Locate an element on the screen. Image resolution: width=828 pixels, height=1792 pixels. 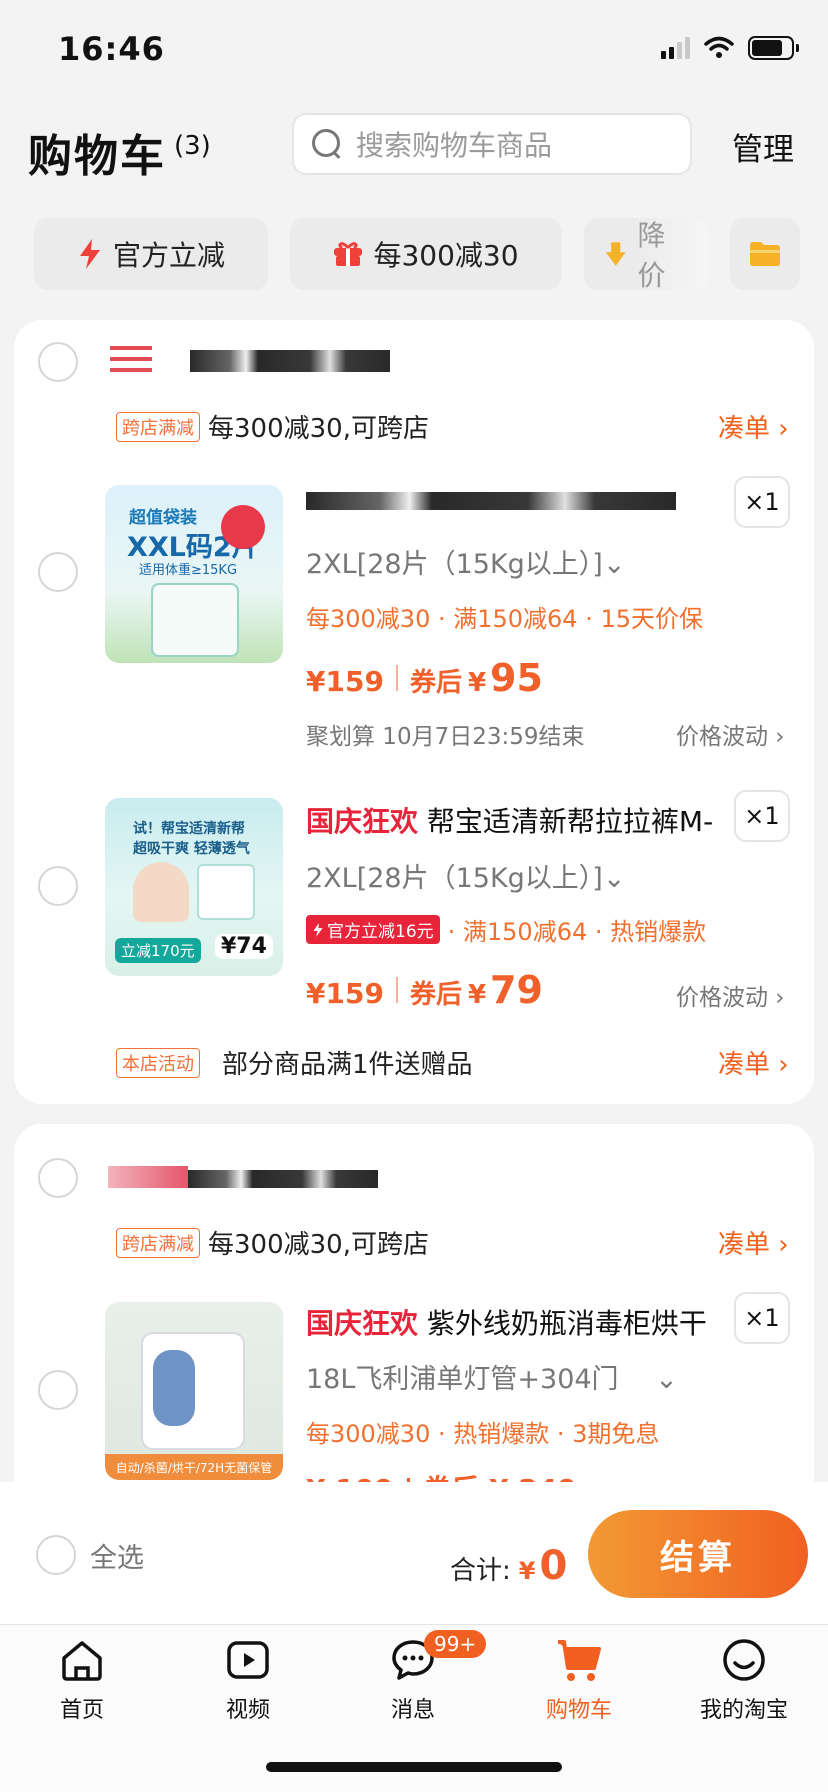
select-all: 全选 is located at coordinates (90, 1555).